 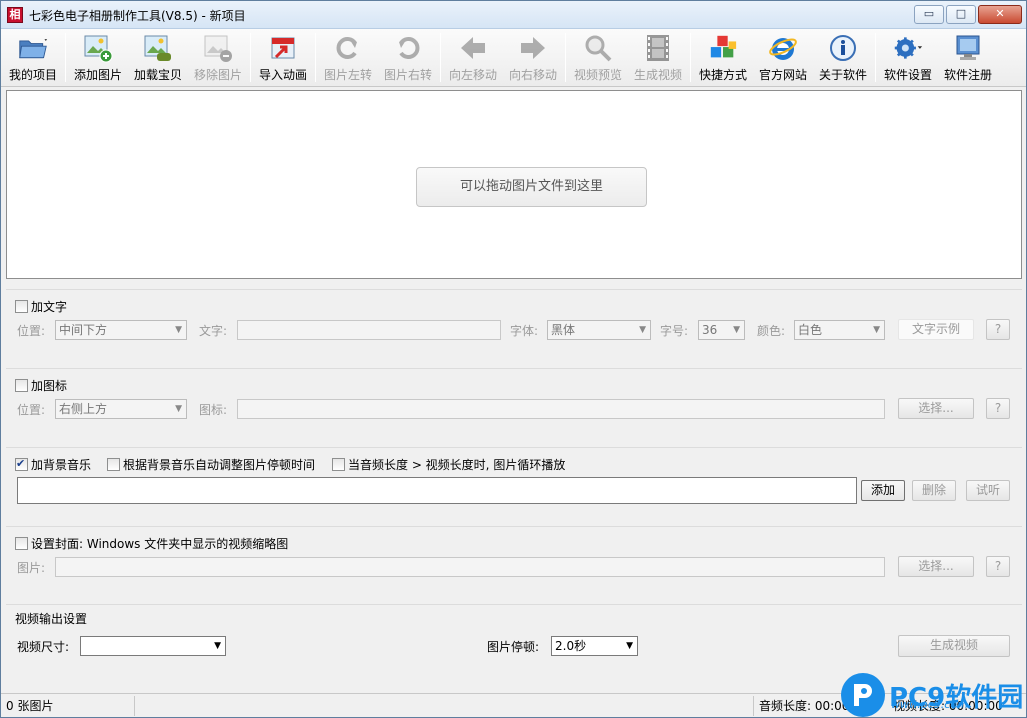 What do you see at coordinates (998, 408) in the screenshot?
I see `icon-help-button: ?` at bounding box center [998, 408].